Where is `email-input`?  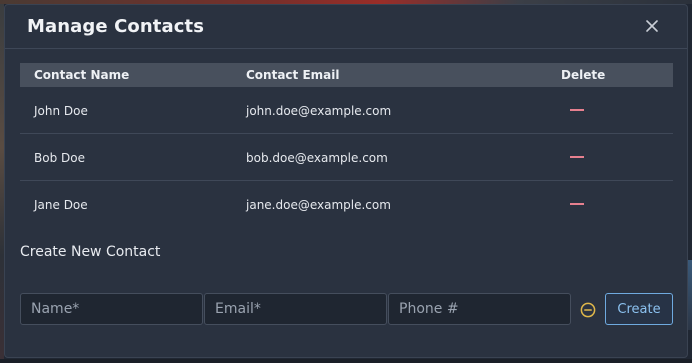 email-input is located at coordinates (295, 309).